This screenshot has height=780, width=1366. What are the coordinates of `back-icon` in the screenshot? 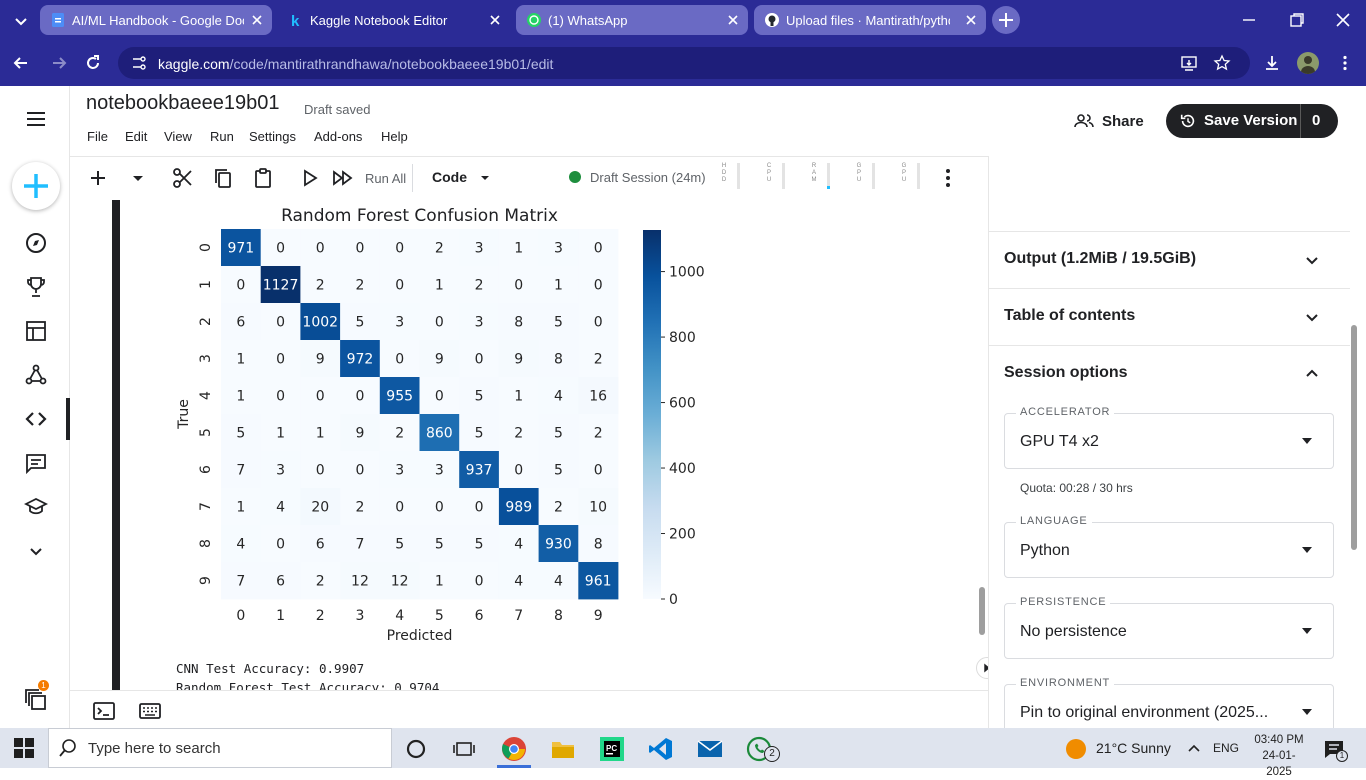 It's located at (21, 63).